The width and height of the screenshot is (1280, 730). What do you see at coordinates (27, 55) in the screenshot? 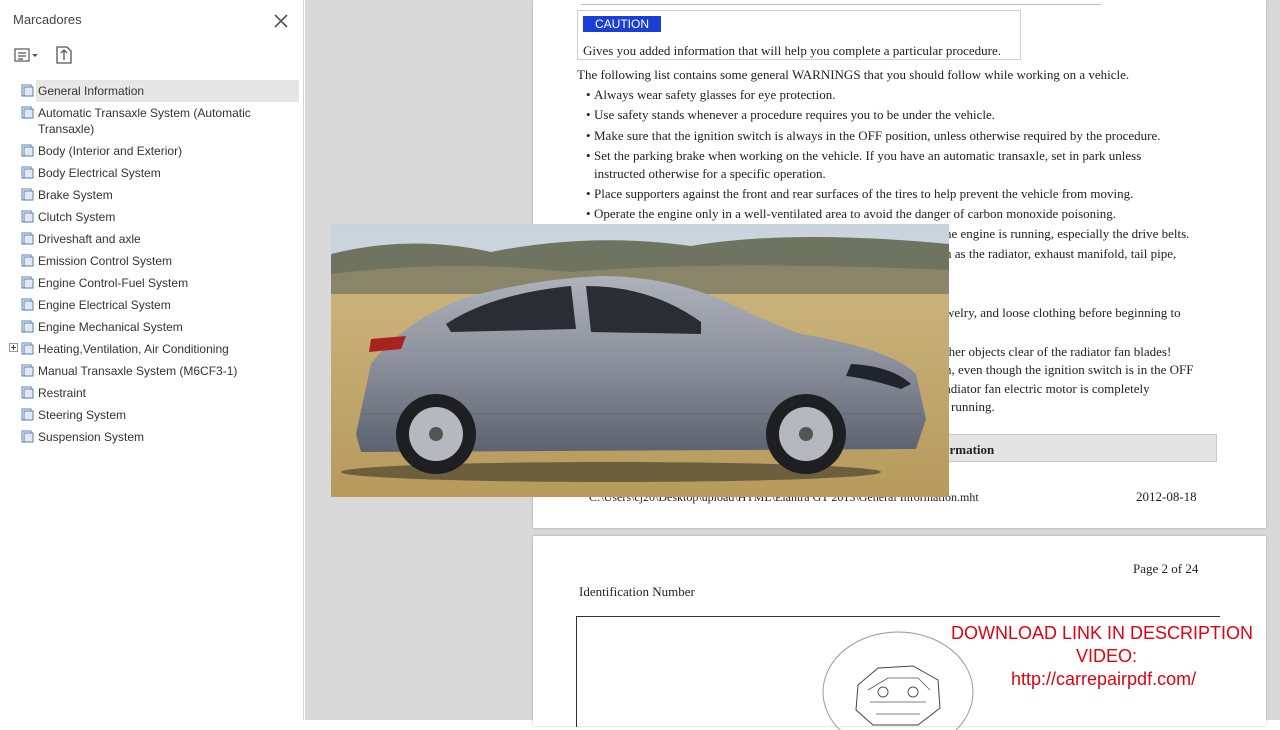
I see `options-menu-icon` at bounding box center [27, 55].